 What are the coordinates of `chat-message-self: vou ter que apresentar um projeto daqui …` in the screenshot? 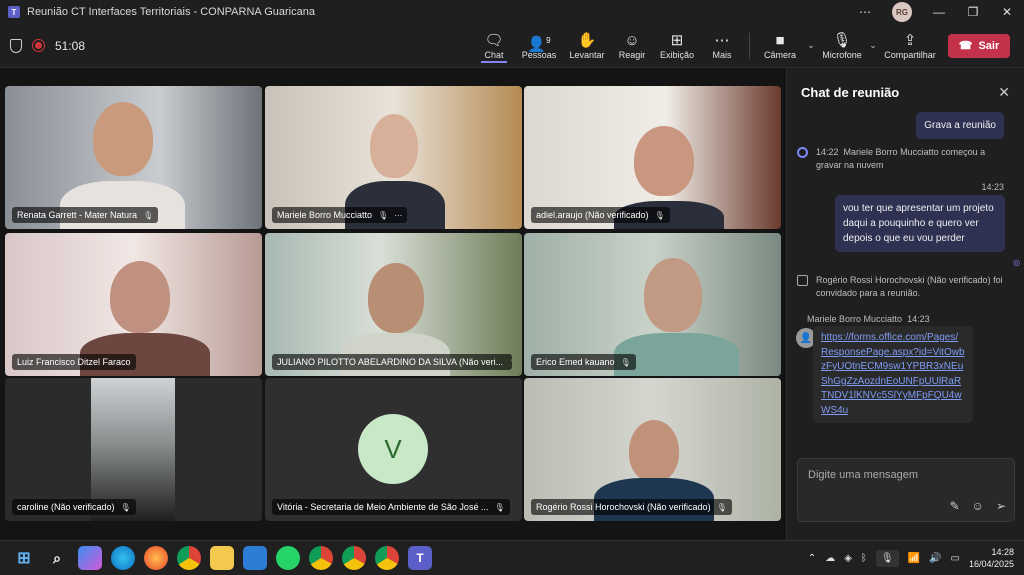 It's located at (920, 223).